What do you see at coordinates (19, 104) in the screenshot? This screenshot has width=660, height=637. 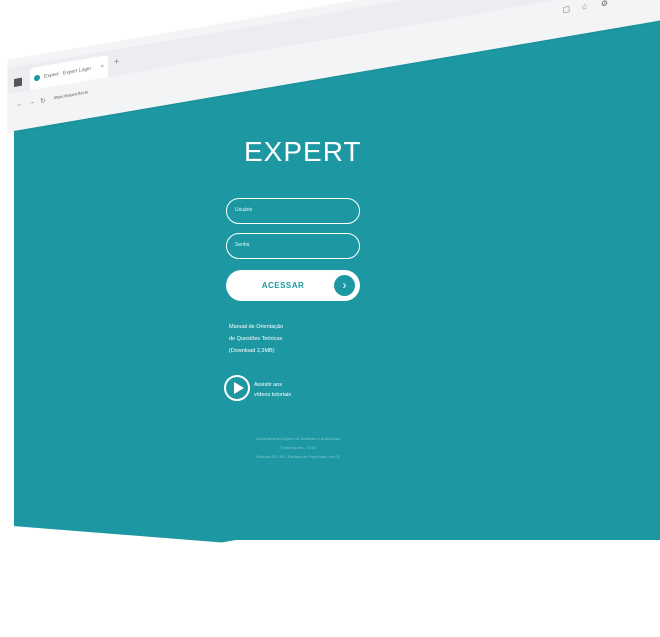 I see `back-arrow-icon: ←` at bounding box center [19, 104].